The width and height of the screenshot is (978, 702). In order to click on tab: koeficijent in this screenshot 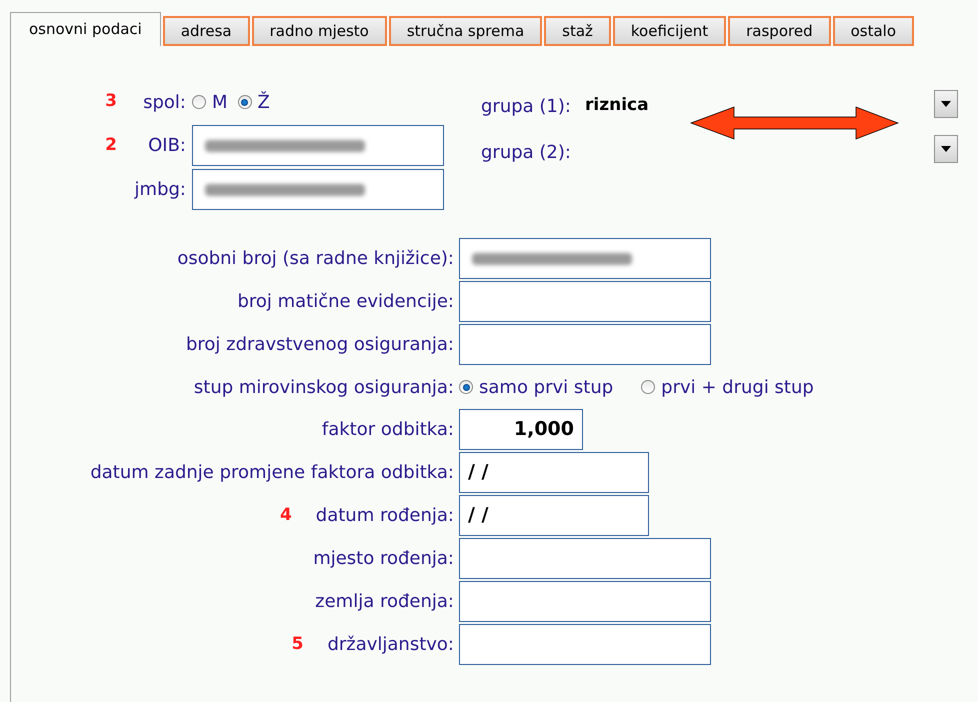, I will do `click(669, 31)`.